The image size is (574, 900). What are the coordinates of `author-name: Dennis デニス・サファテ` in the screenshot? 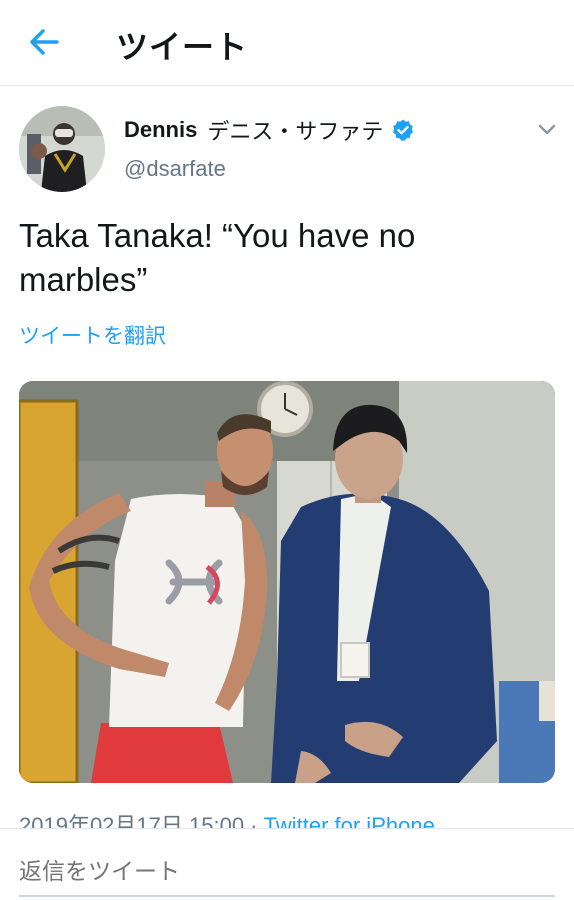 It's located at (269, 130).